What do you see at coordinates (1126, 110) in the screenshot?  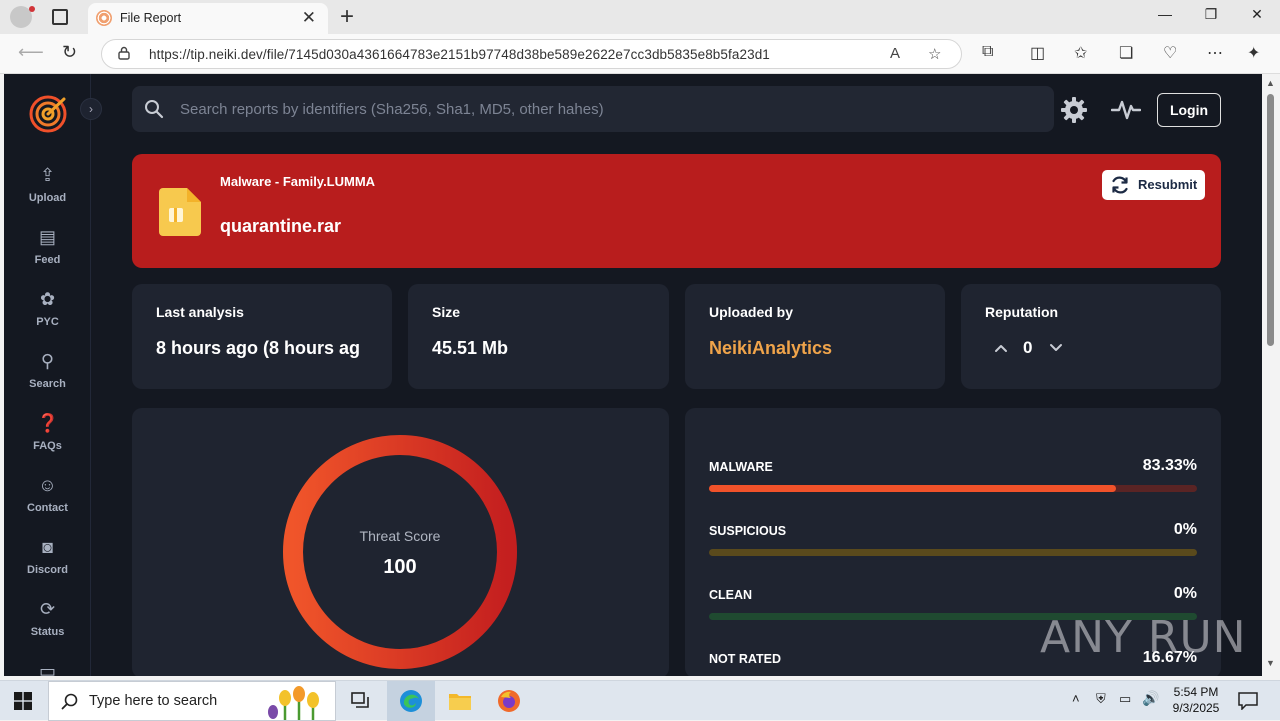 I see `activity-pulse-icon` at bounding box center [1126, 110].